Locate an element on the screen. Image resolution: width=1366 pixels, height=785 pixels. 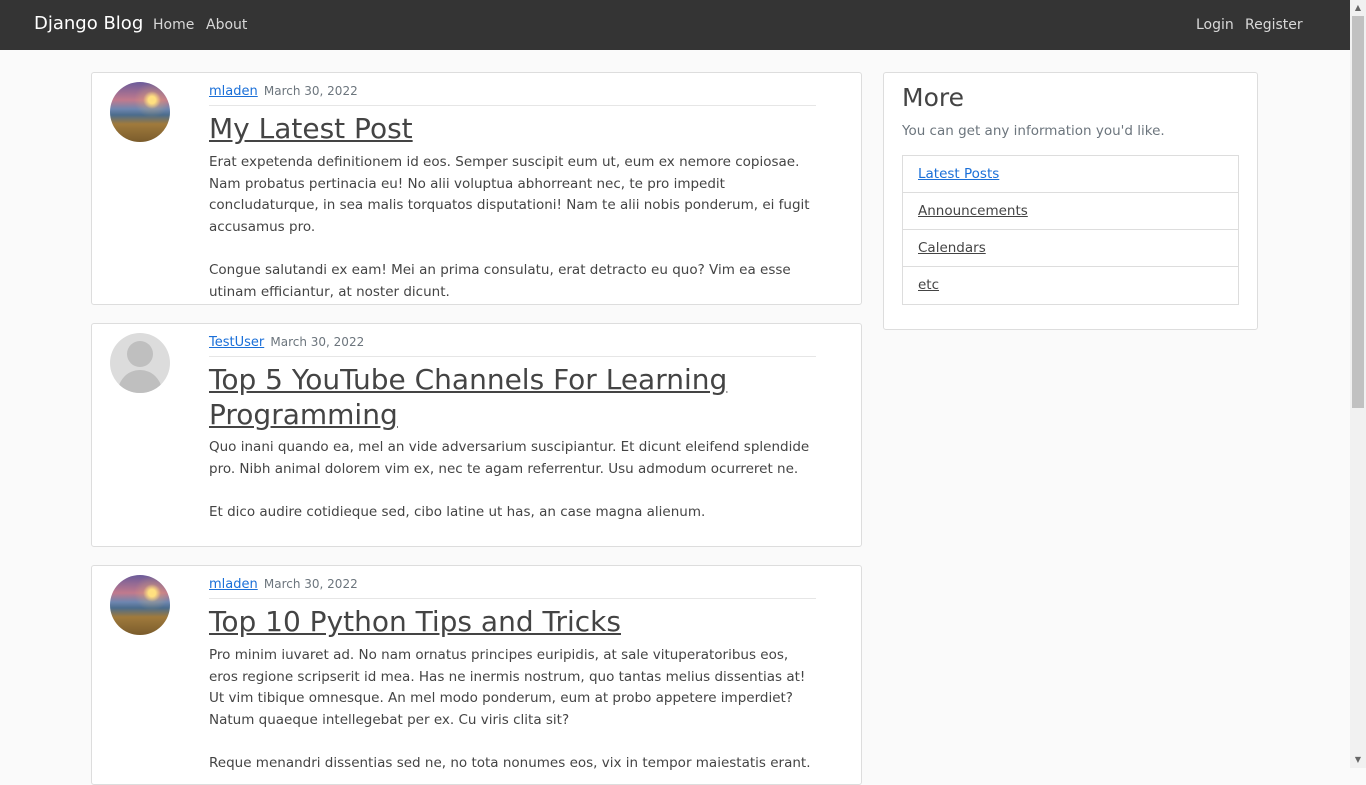
post-title-link: Top 10 Python Tips and Tricks is located at coordinates (519, 621).